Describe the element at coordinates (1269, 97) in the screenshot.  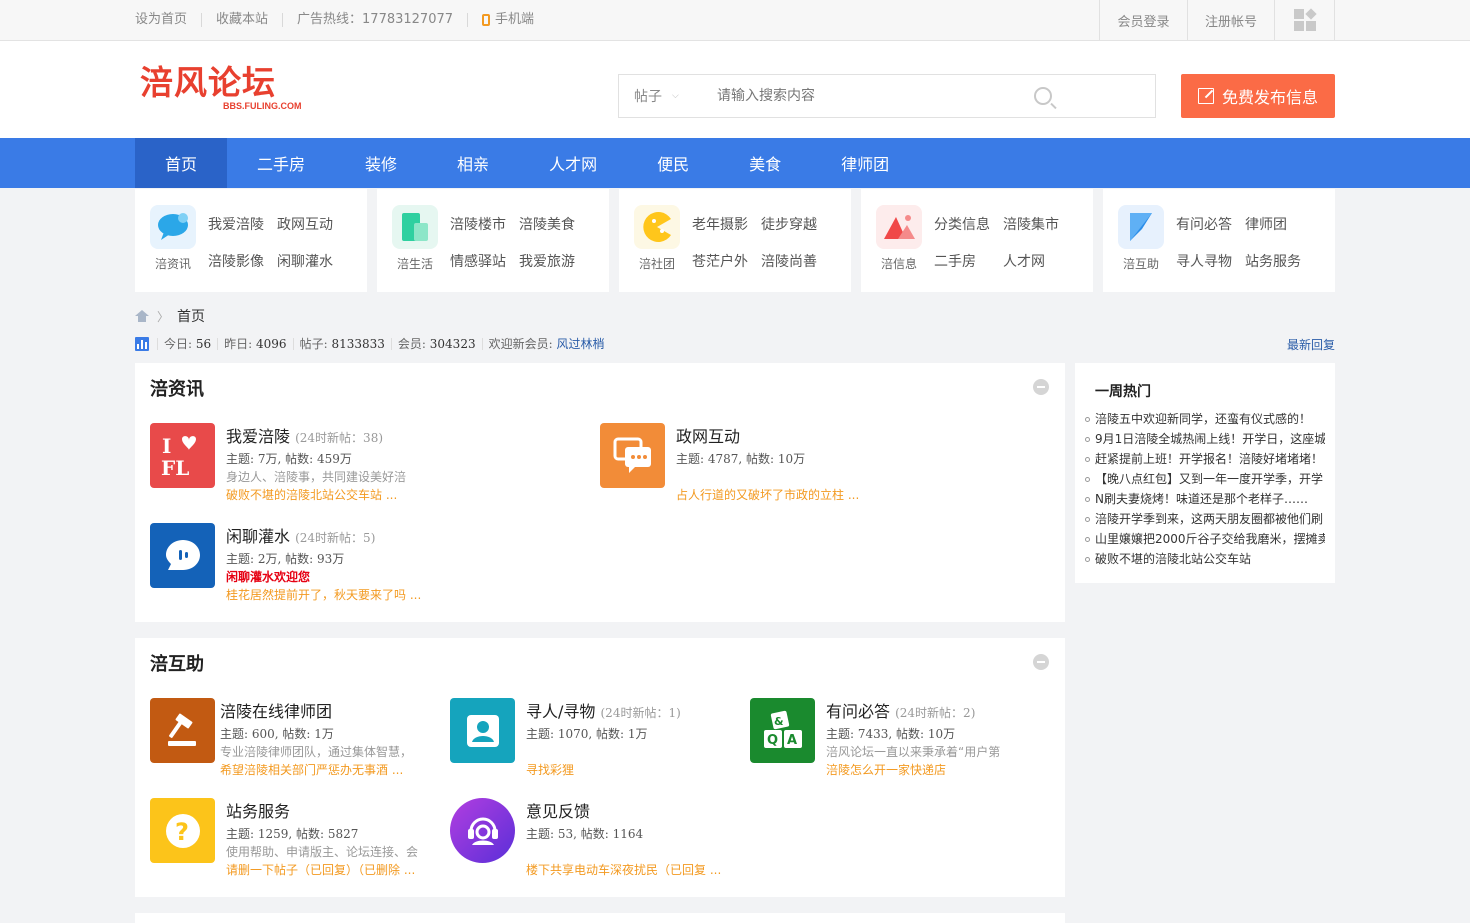
I see `post-info-label: 免费发布信息` at that location.